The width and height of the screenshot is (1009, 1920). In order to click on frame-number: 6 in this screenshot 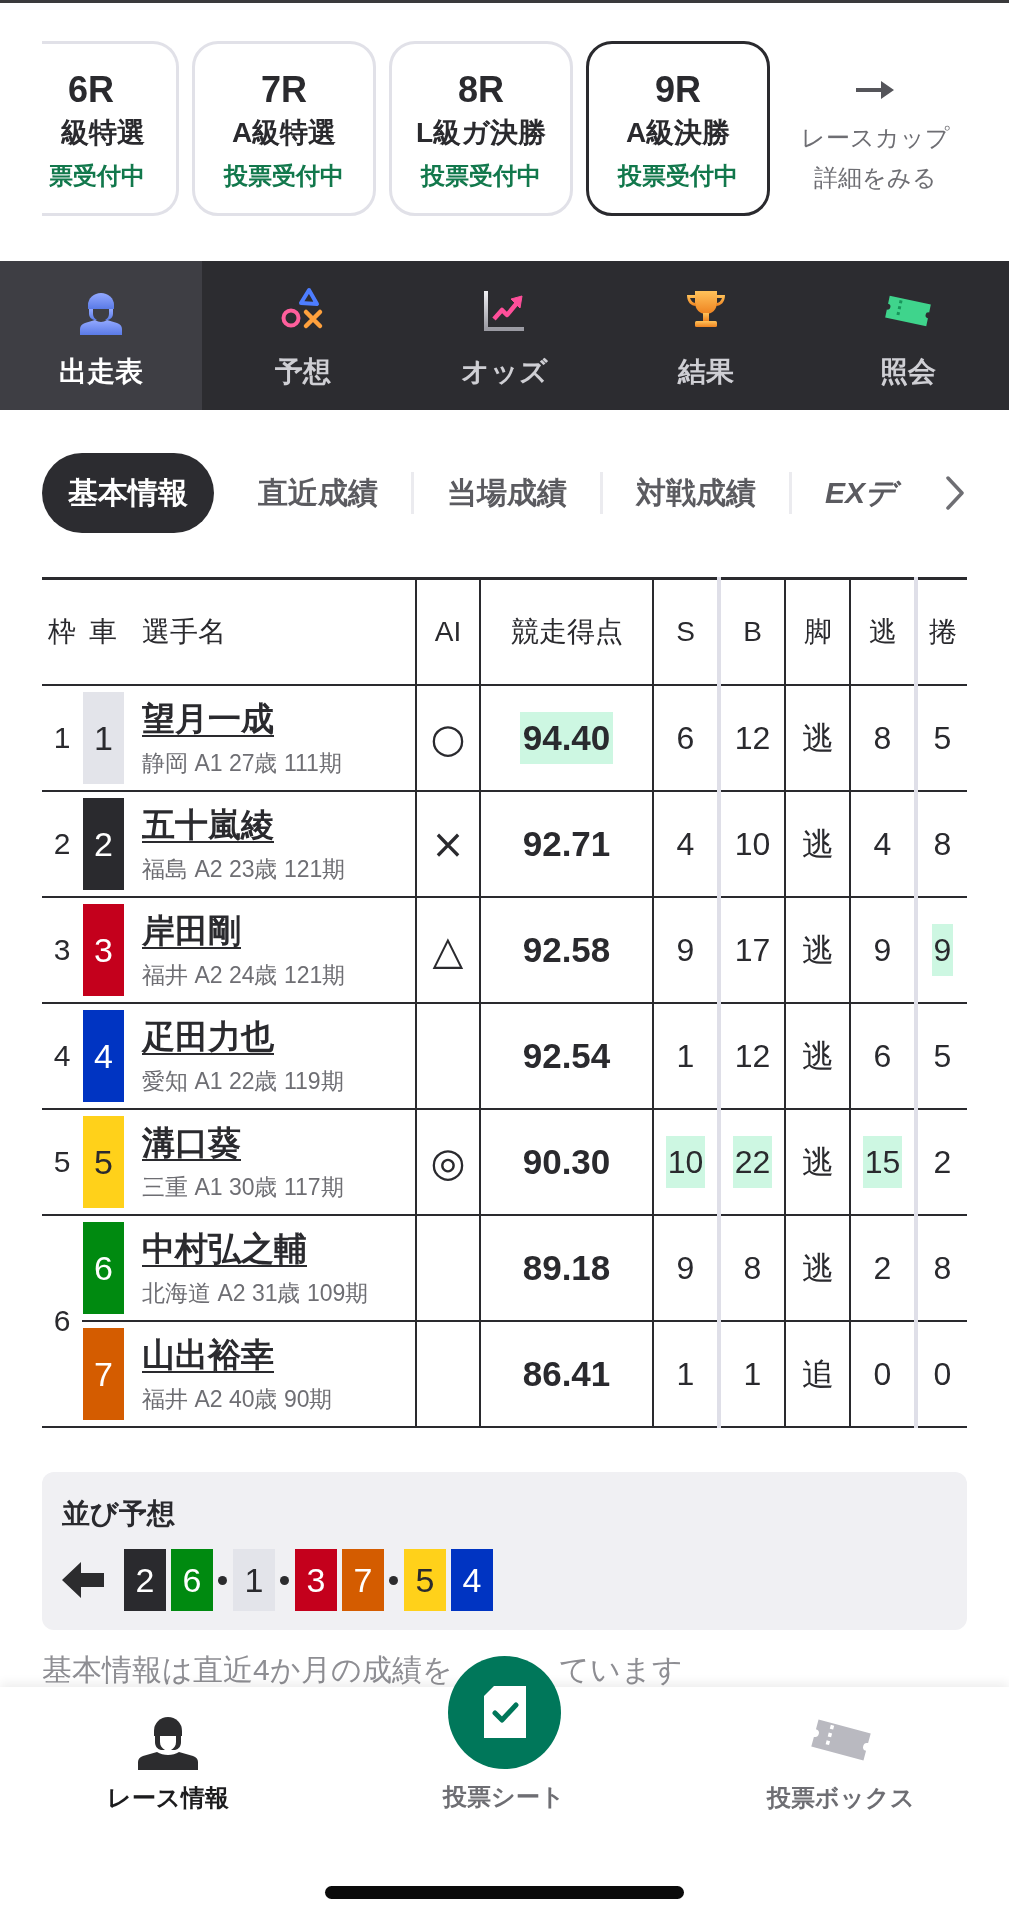, I will do `click(62, 1320)`.